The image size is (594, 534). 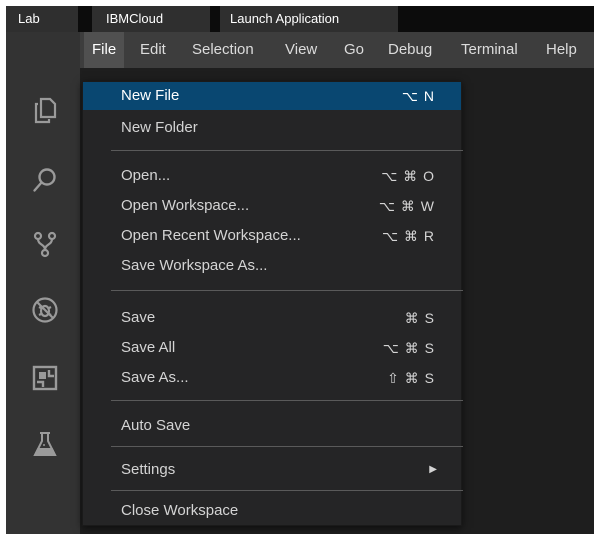 I want to click on menu-item-open-recent-workspace: Open Recent Workspace... ⌥ ⌘ R, so click(x=272, y=236).